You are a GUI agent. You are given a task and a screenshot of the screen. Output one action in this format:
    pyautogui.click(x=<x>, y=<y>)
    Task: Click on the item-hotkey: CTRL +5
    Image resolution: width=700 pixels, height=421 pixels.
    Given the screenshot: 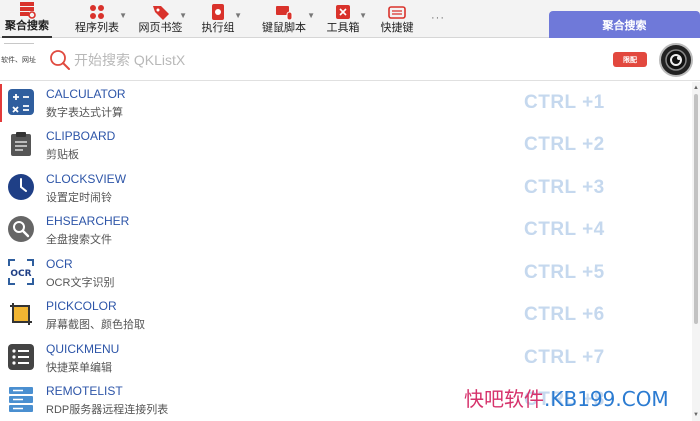 What is the action you would take?
    pyautogui.click(x=564, y=272)
    